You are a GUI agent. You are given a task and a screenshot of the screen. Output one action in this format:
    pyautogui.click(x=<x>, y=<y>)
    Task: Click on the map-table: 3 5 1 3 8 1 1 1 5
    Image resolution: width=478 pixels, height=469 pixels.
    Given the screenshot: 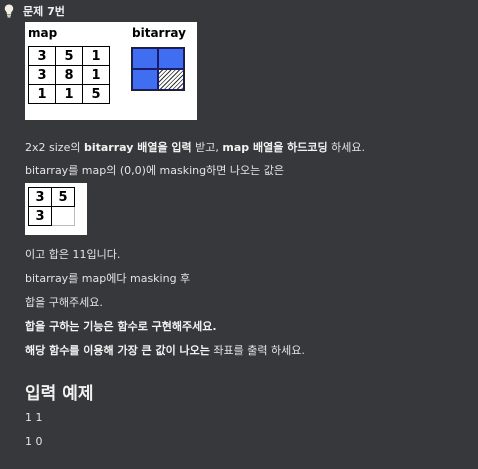 What is the action you would take?
    pyautogui.click(x=69, y=75)
    